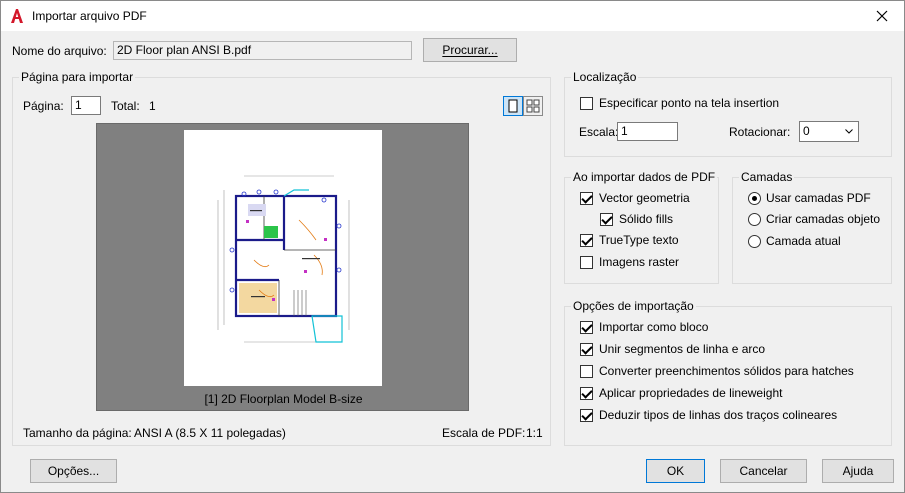  What do you see at coordinates (633, 306) in the screenshot?
I see `import-options-title: Opções de importação` at bounding box center [633, 306].